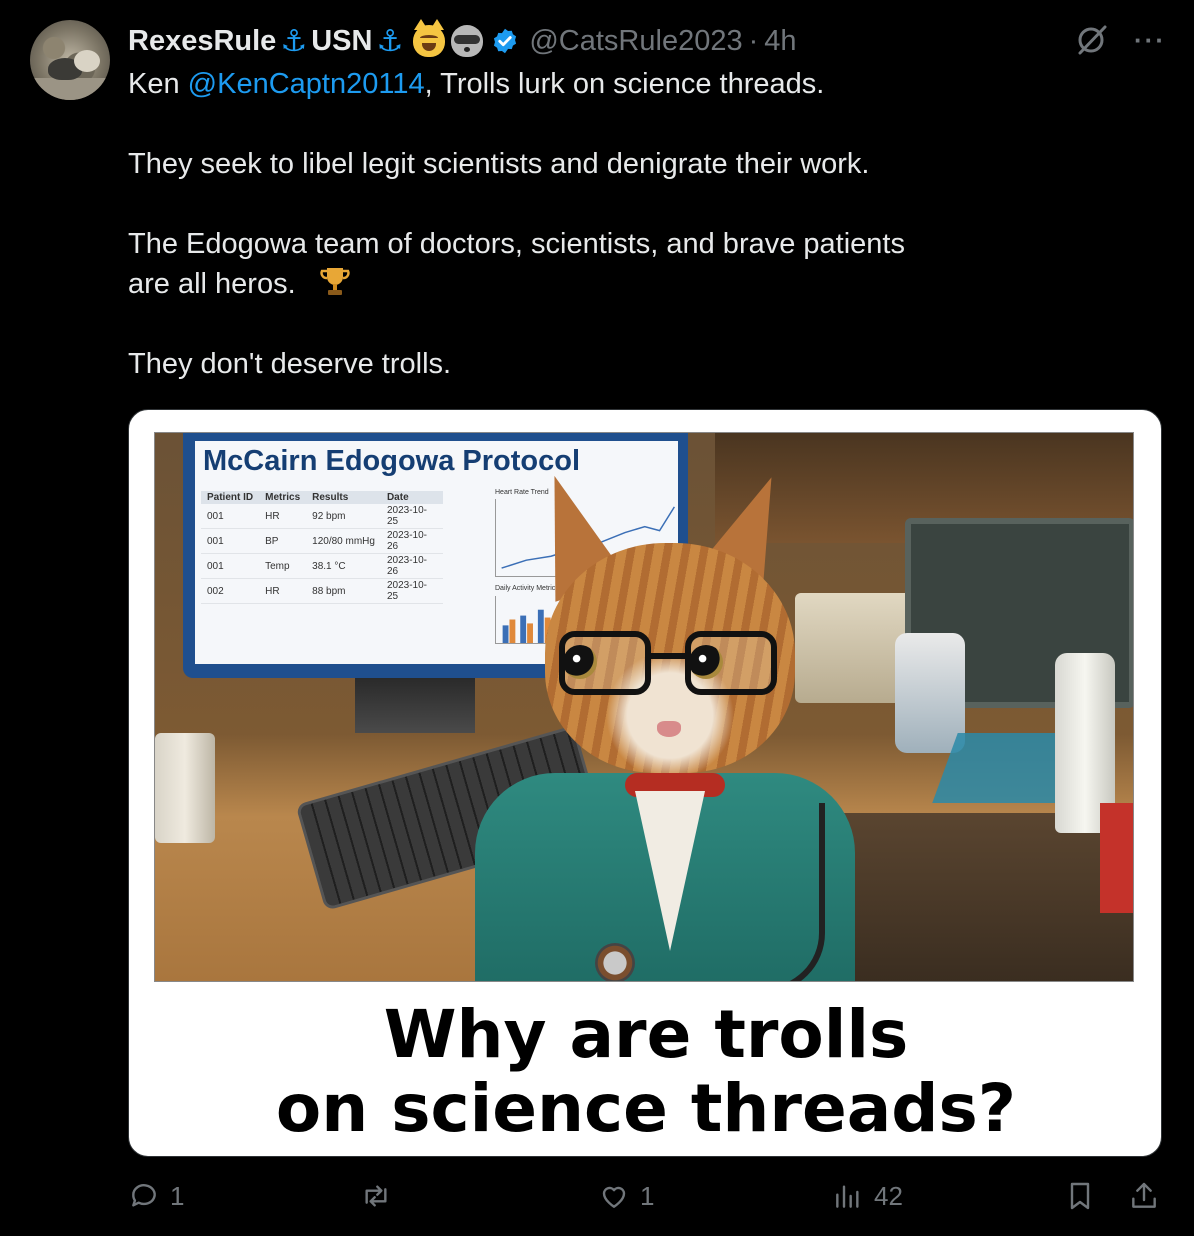 The height and width of the screenshot is (1236, 1194). What do you see at coordinates (429, 38) in the screenshot?
I see `smiling-cat-icon` at bounding box center [429, 38].